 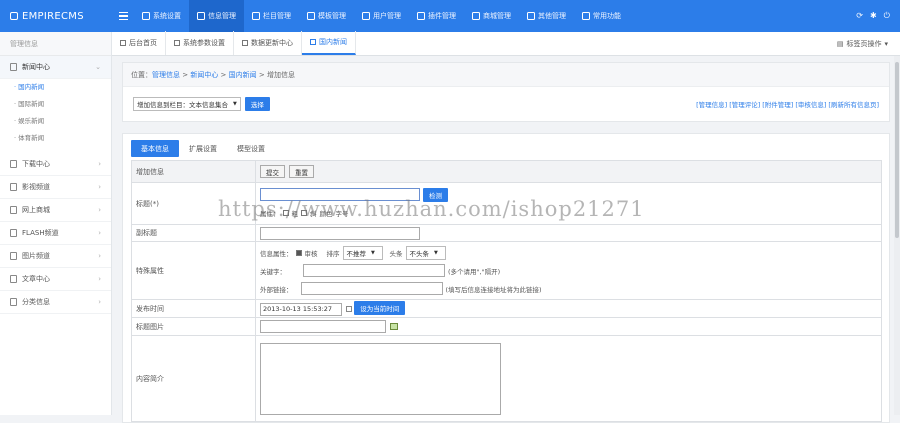 I want to click on nav-common: 常用功能, so click(x=601, y=16).